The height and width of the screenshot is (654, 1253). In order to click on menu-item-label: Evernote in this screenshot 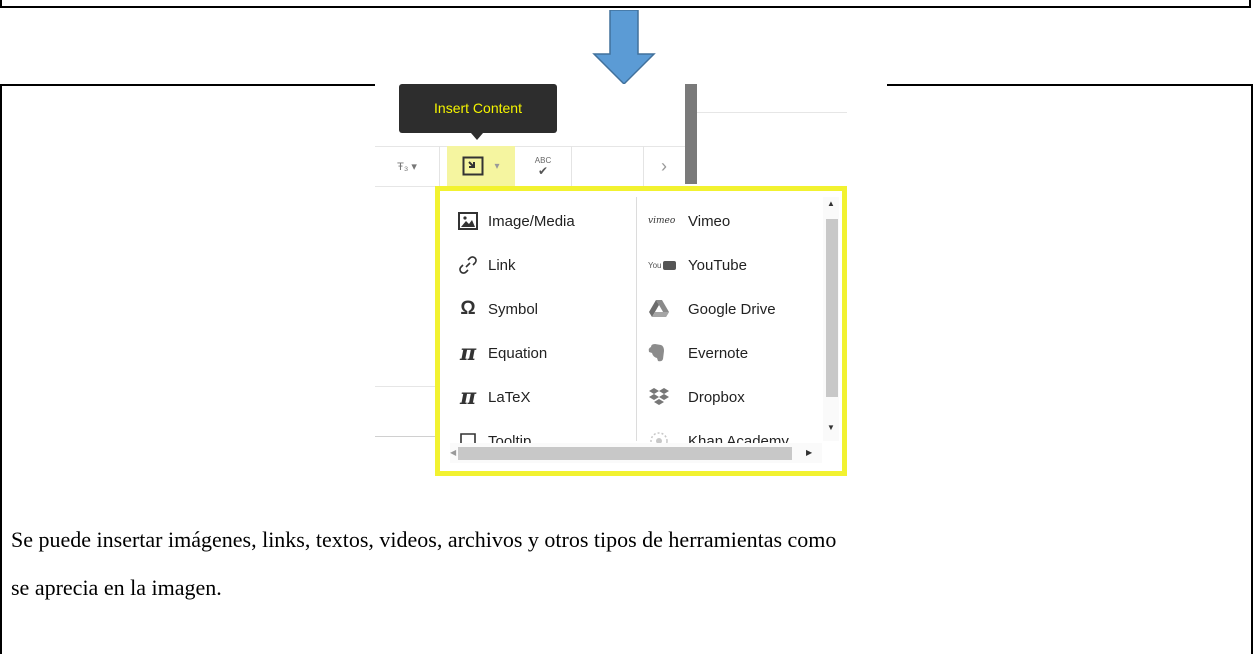, I will do `click(718, 353)`.